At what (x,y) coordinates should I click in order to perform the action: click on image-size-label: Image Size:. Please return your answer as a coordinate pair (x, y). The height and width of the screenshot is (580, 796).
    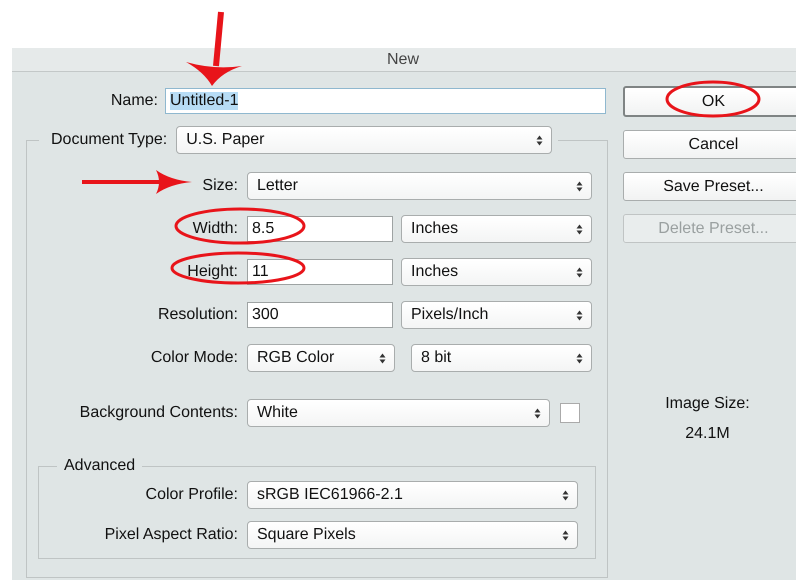
    Looking at the image, I should click on (707, 404).